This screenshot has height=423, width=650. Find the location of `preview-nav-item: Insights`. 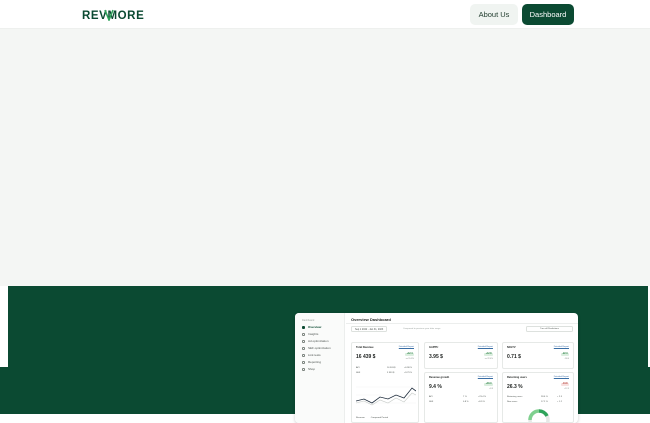

preview-nav-item: Insights is located at coordinates (310, 334).